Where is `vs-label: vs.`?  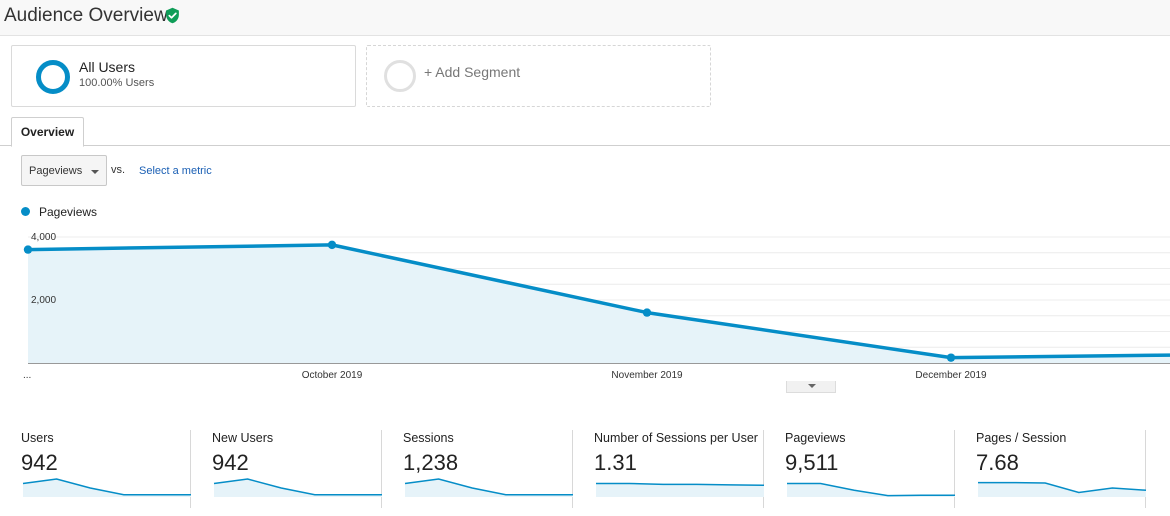 vs-label: vs. is located at coordinates (118, 170).